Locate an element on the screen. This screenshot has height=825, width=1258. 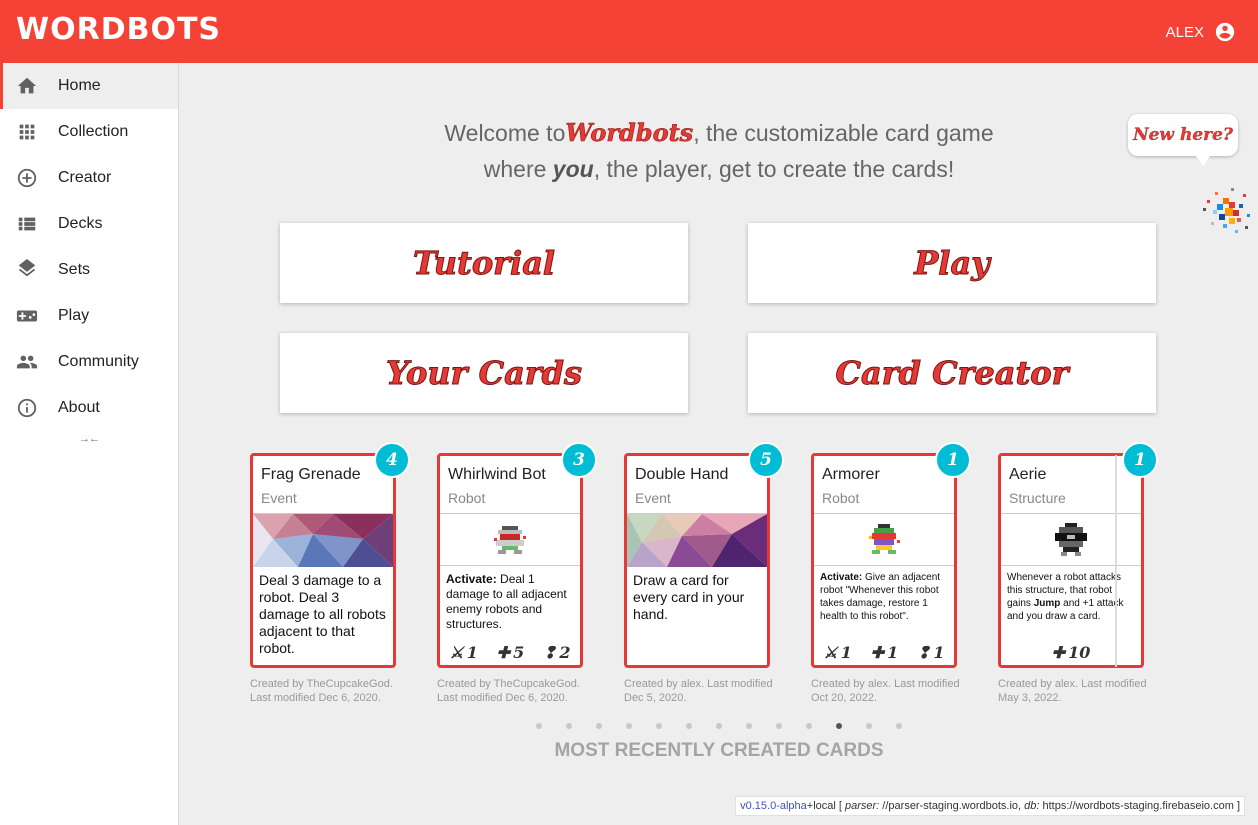
sidebar-item-community: Community is located at coordinates (89, 362).